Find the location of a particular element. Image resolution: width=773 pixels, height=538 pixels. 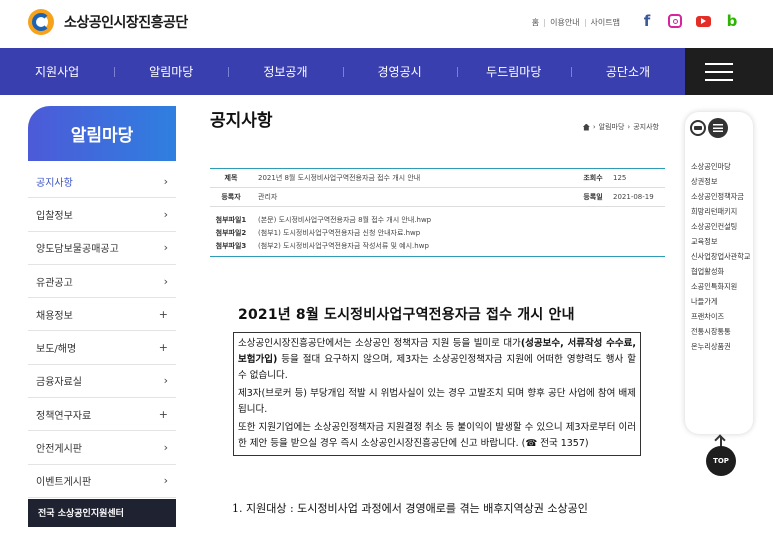

top-header: 소상공인시장진흥공단 홈 이용안내 사이트맵 f b is located at coordinates (386, 24).